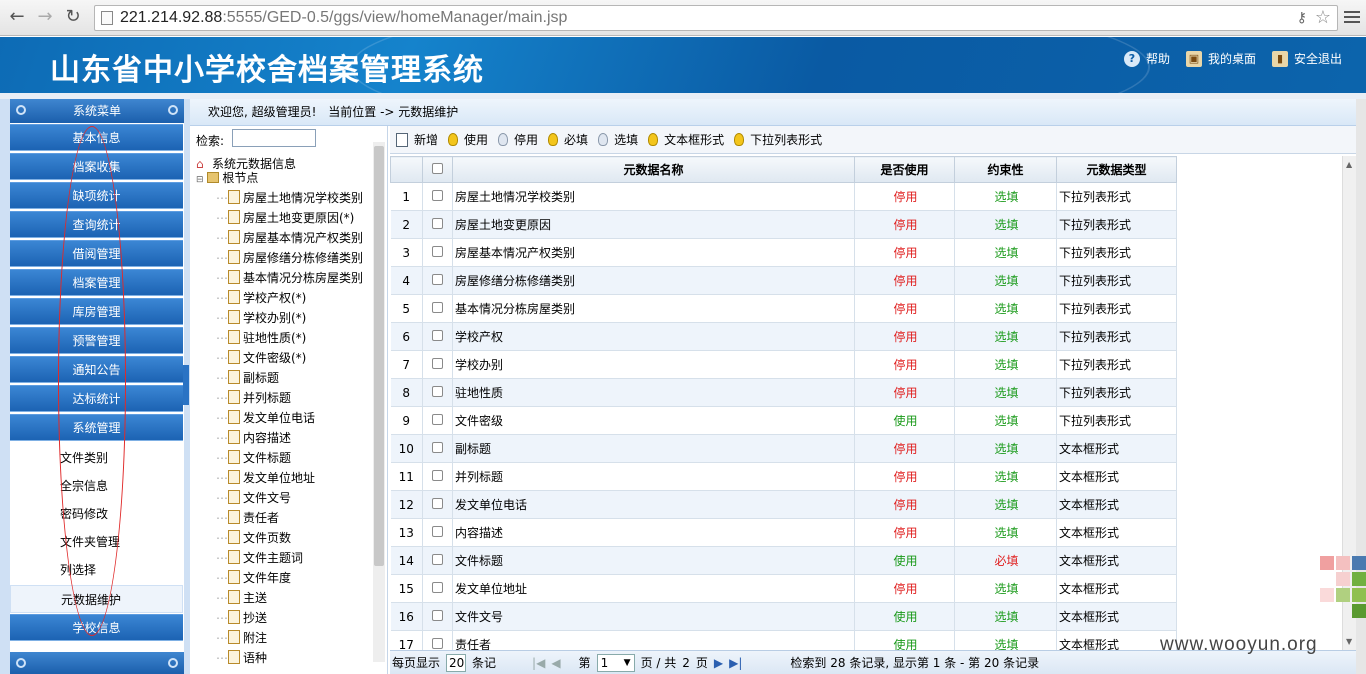  I want to click on tree-item: ⋯ 房屋土地变更原因(*), so click(285, 218).